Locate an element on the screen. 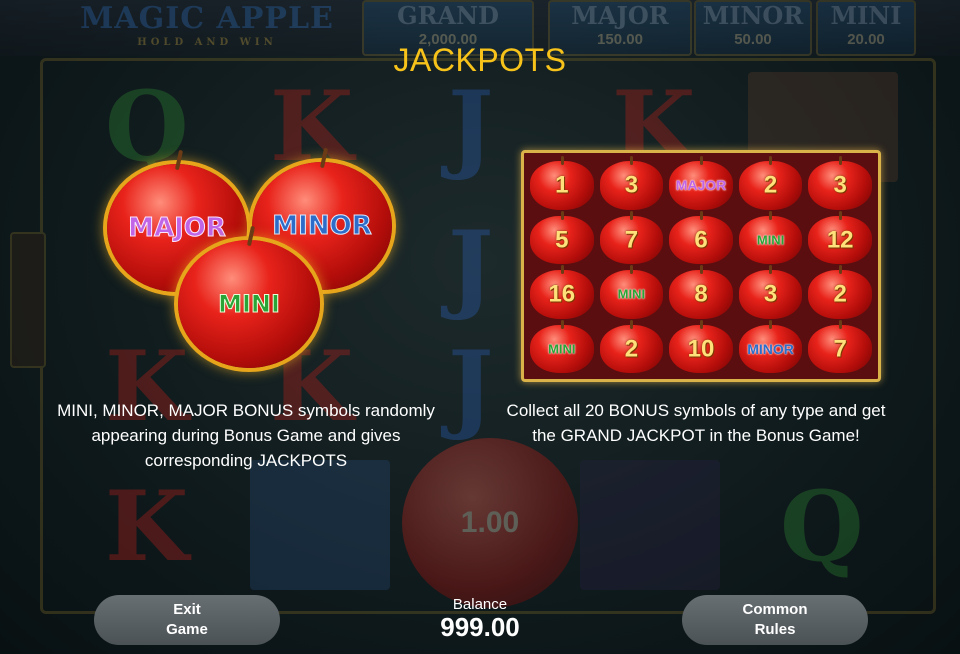  minor-jackpot-name: MINOR is located at coordinates (753, 15).